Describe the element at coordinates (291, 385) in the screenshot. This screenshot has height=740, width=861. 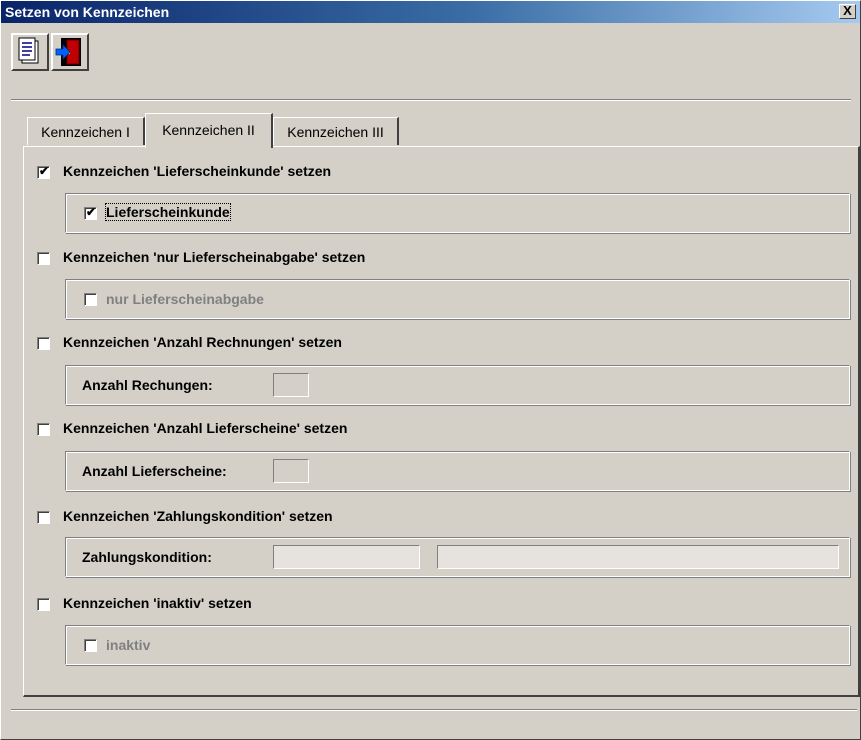
I see `anzahl-rechnungen-input` at that location.